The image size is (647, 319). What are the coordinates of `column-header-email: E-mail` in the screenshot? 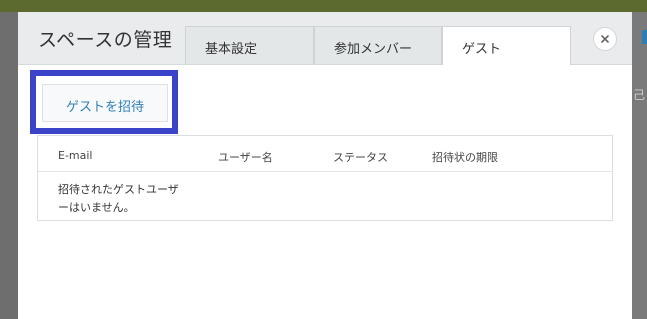 It's located at (75, 155).